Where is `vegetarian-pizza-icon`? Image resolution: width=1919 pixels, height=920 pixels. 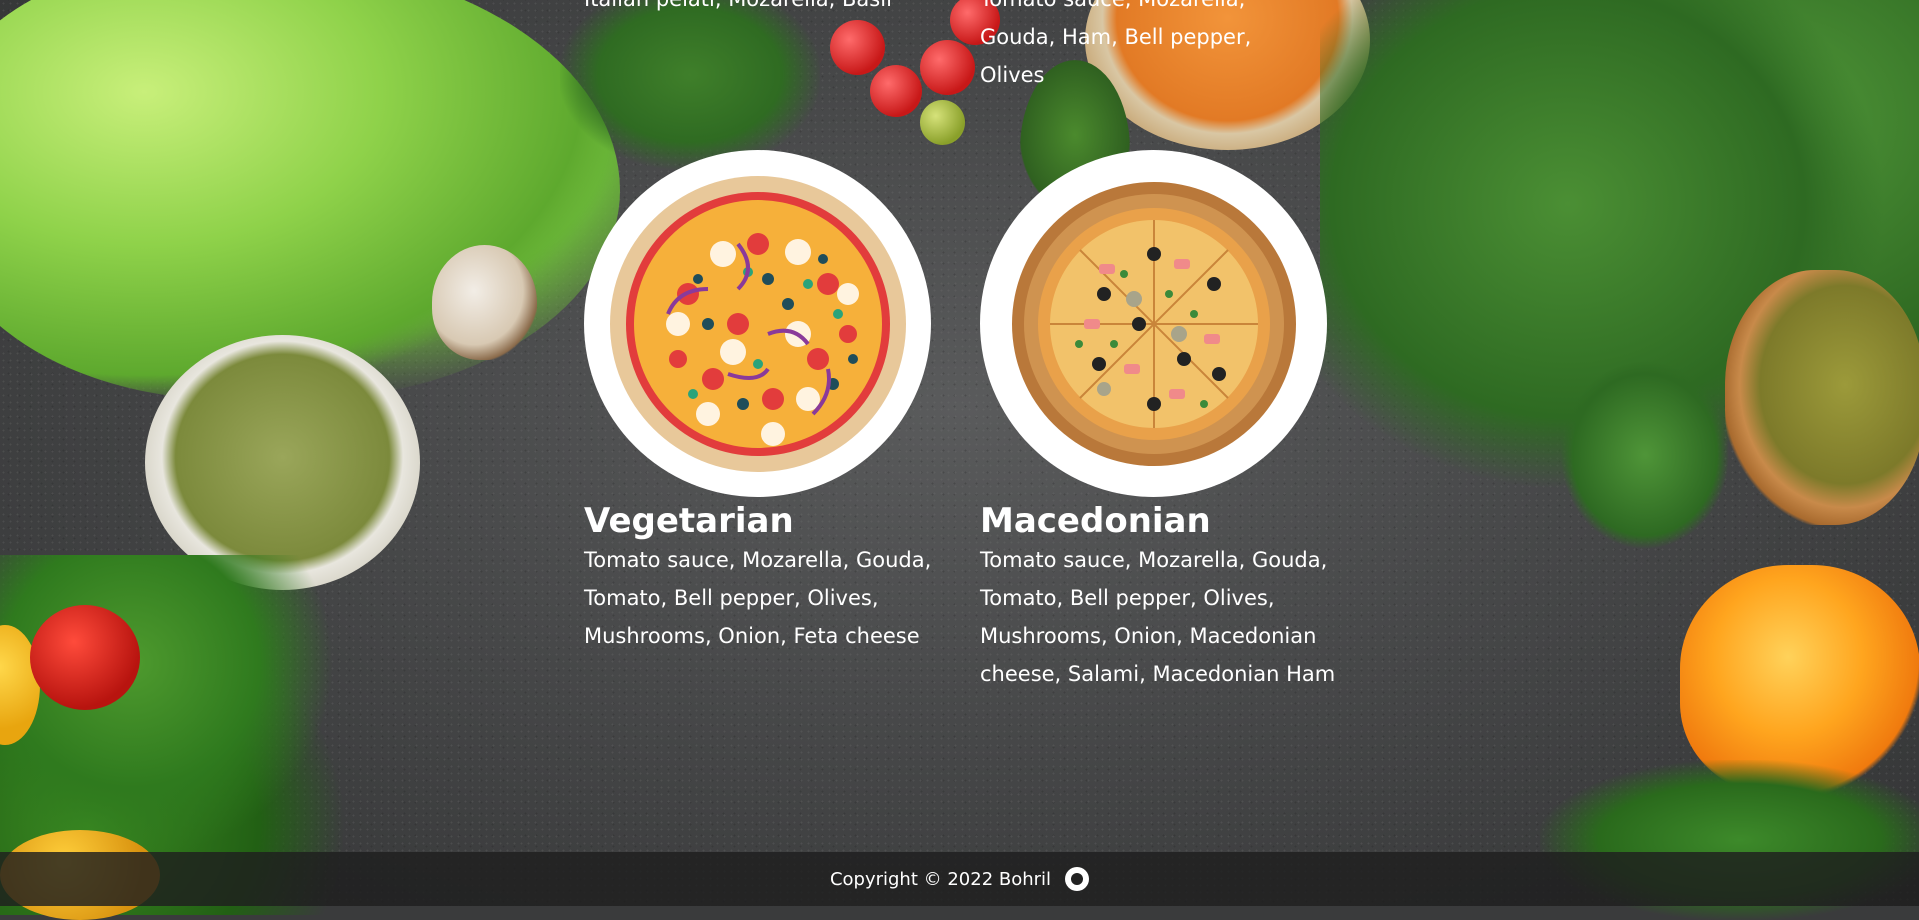
vegetarian-pizza-icon is located at coordinates (757, 323).